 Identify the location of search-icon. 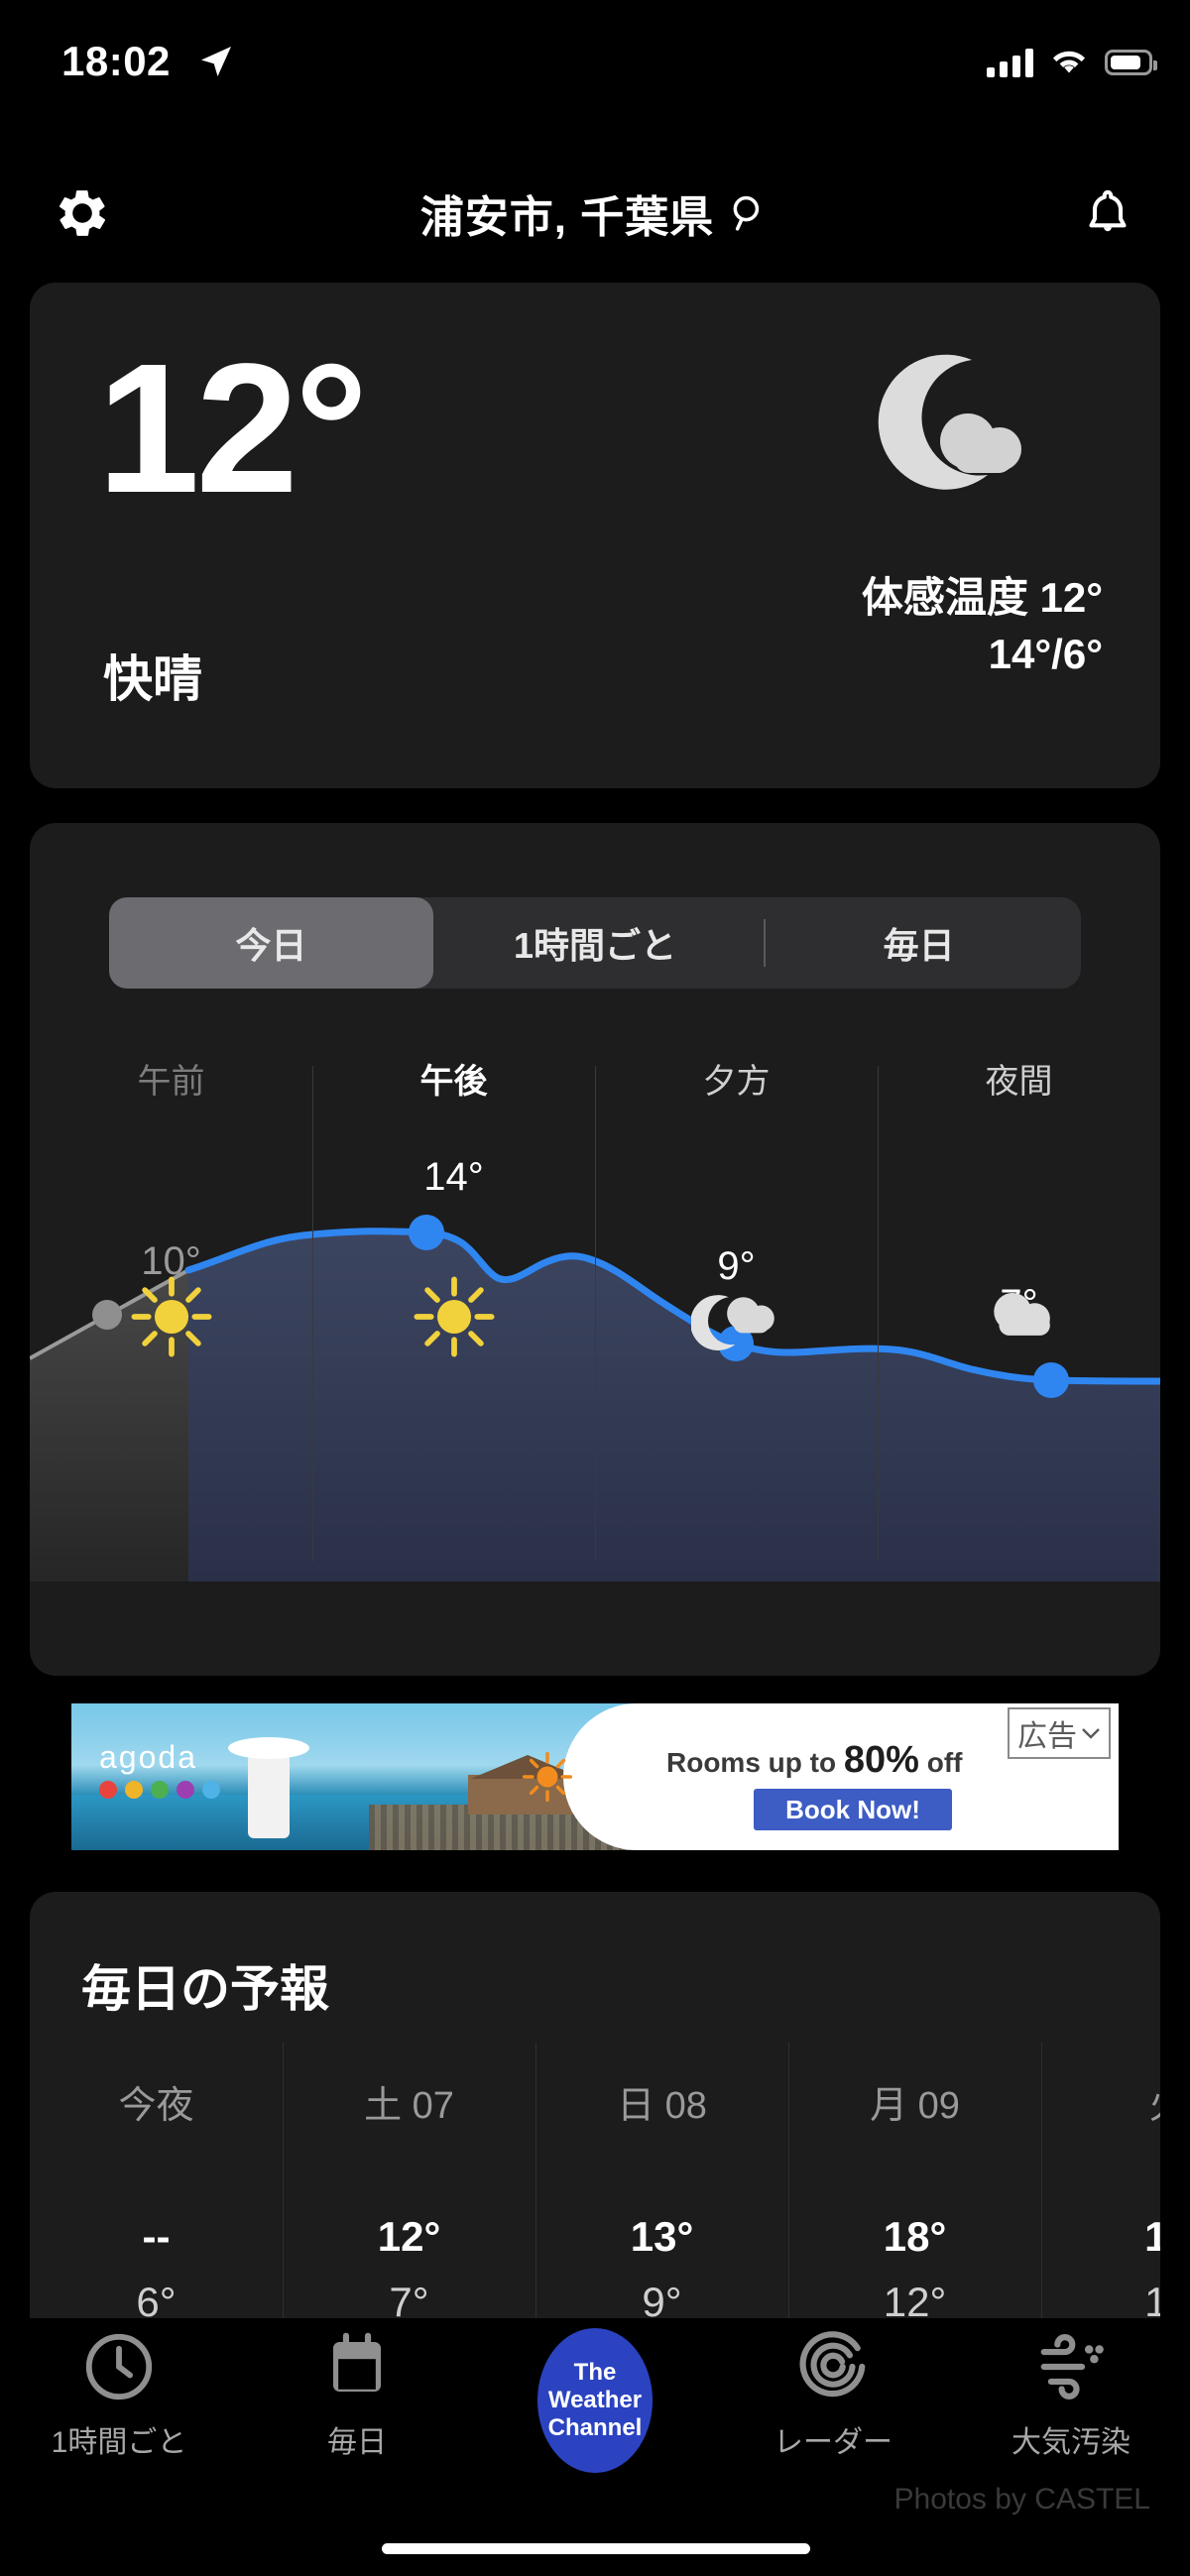
(749, 213).